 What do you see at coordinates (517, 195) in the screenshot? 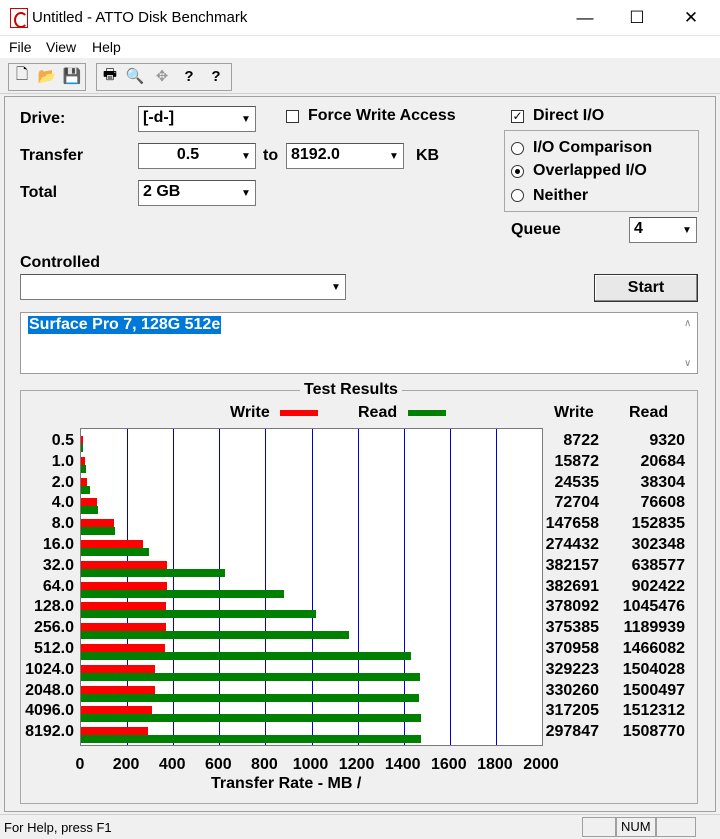
I see `radio-neither` at bounding box center [517, 195].